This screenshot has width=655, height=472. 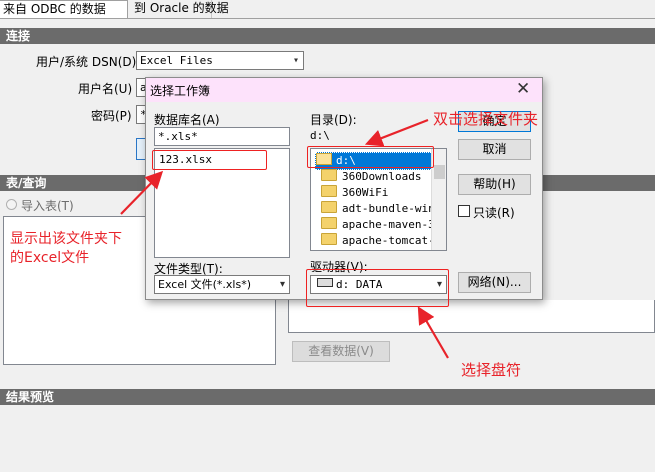 What do you see at coordinates (142, 192) in the screenshot?
I see `arrow-to-file` at bounding box center [142, 192].